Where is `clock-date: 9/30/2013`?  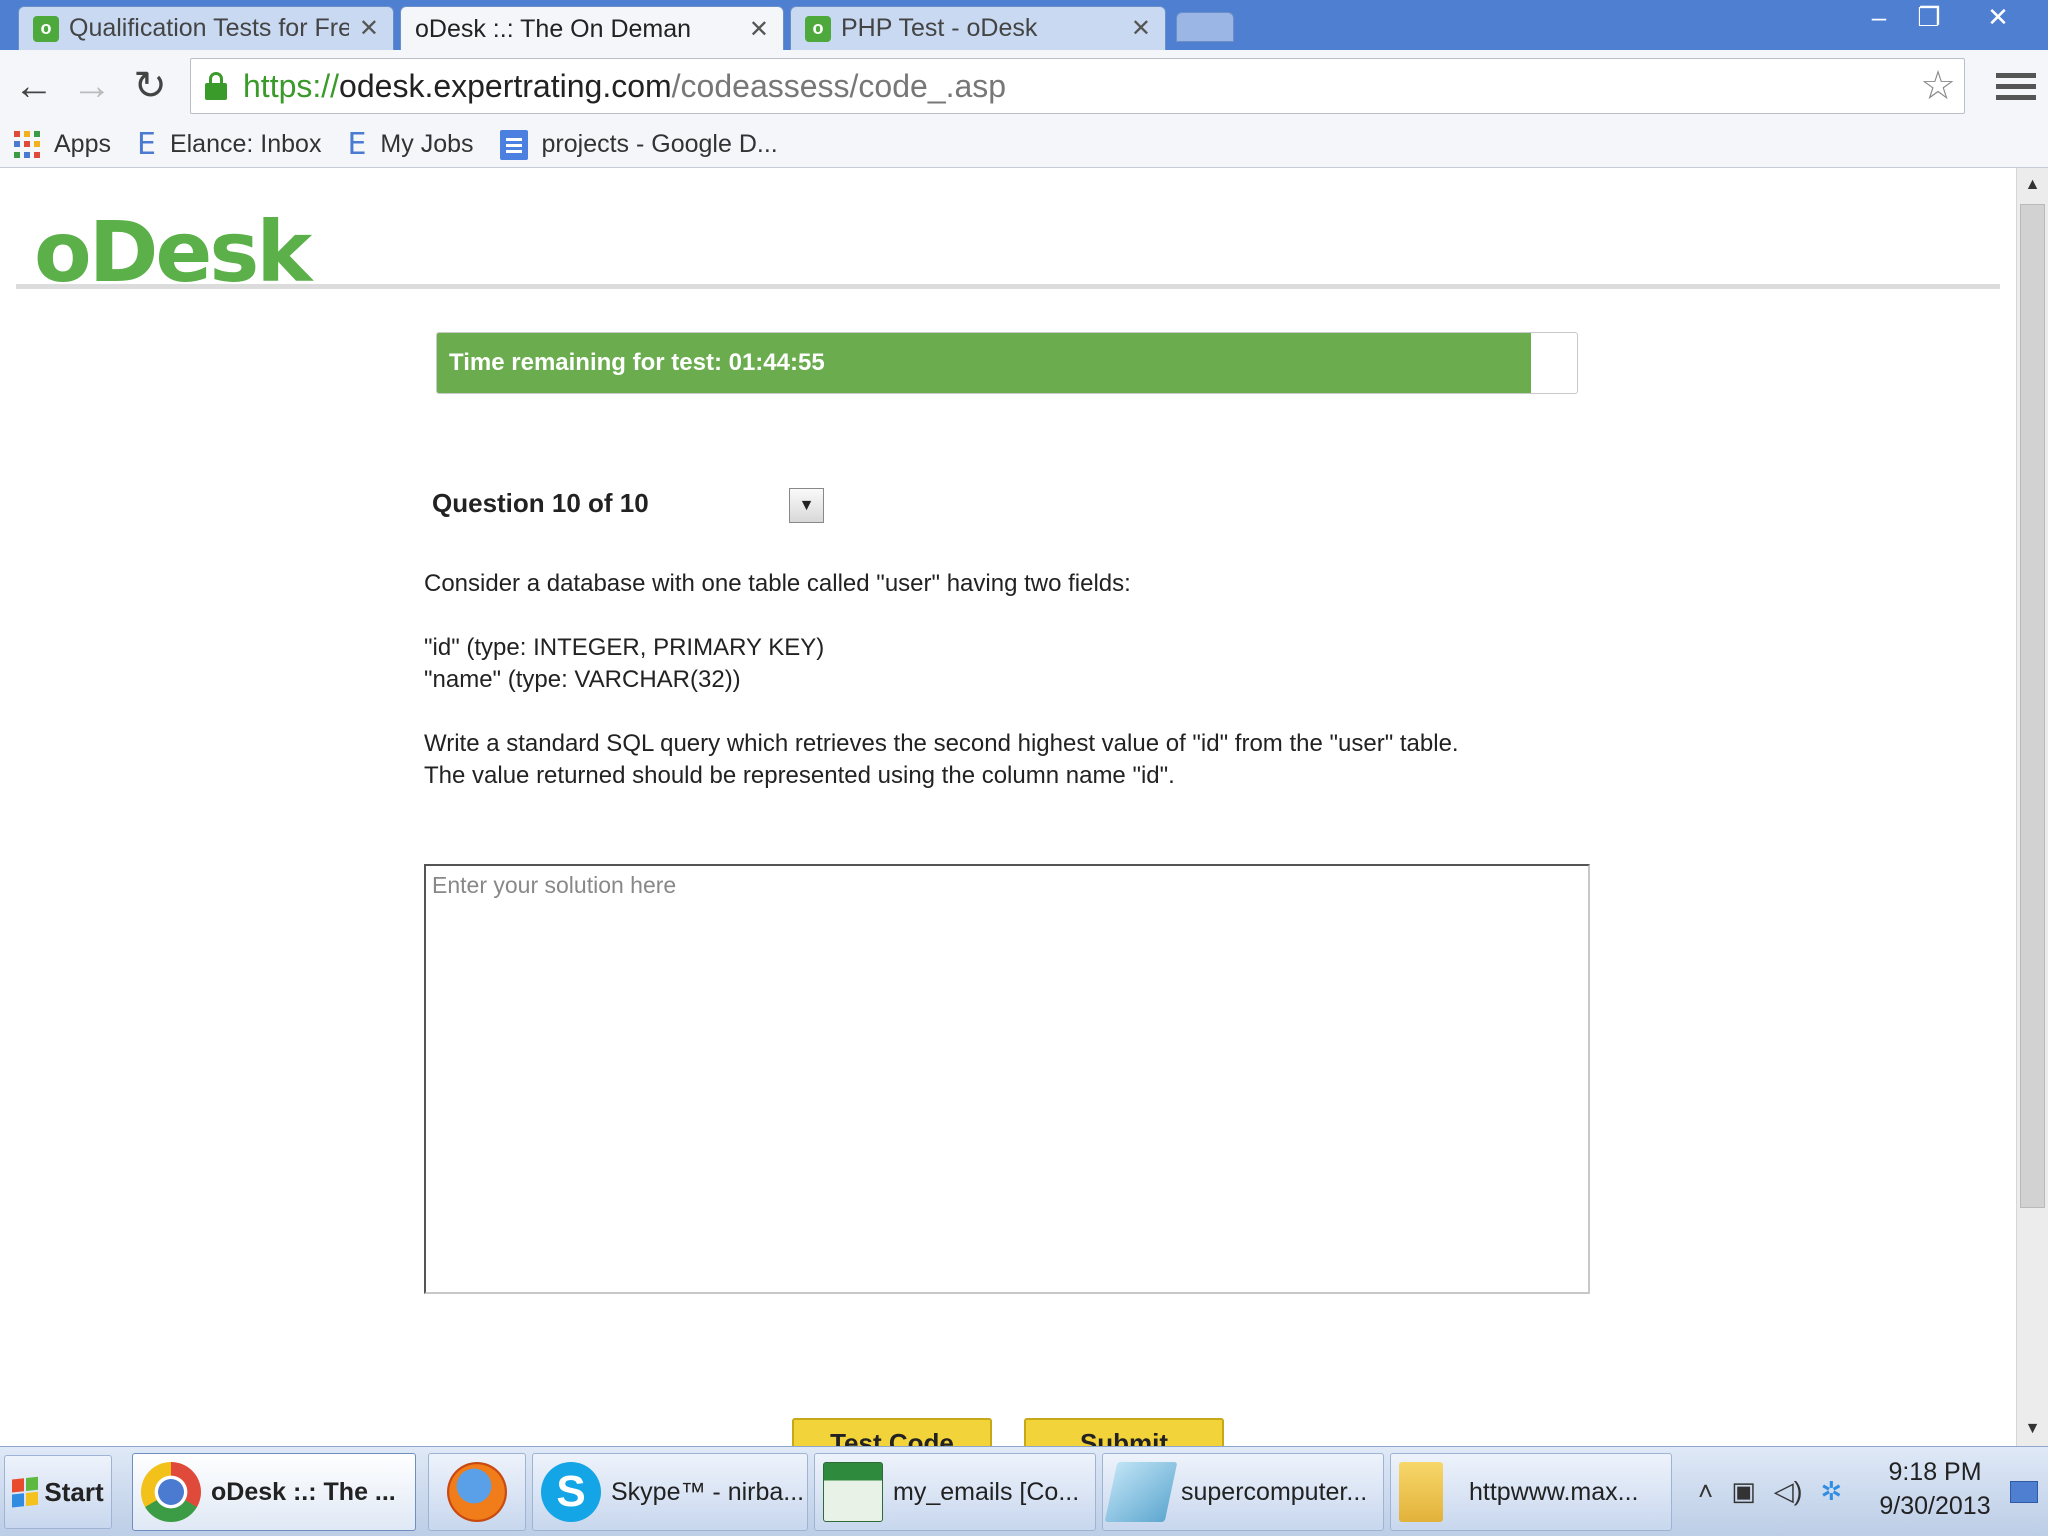
clock-date: 9/30/2013 is located at coordinates (1935, 1506).